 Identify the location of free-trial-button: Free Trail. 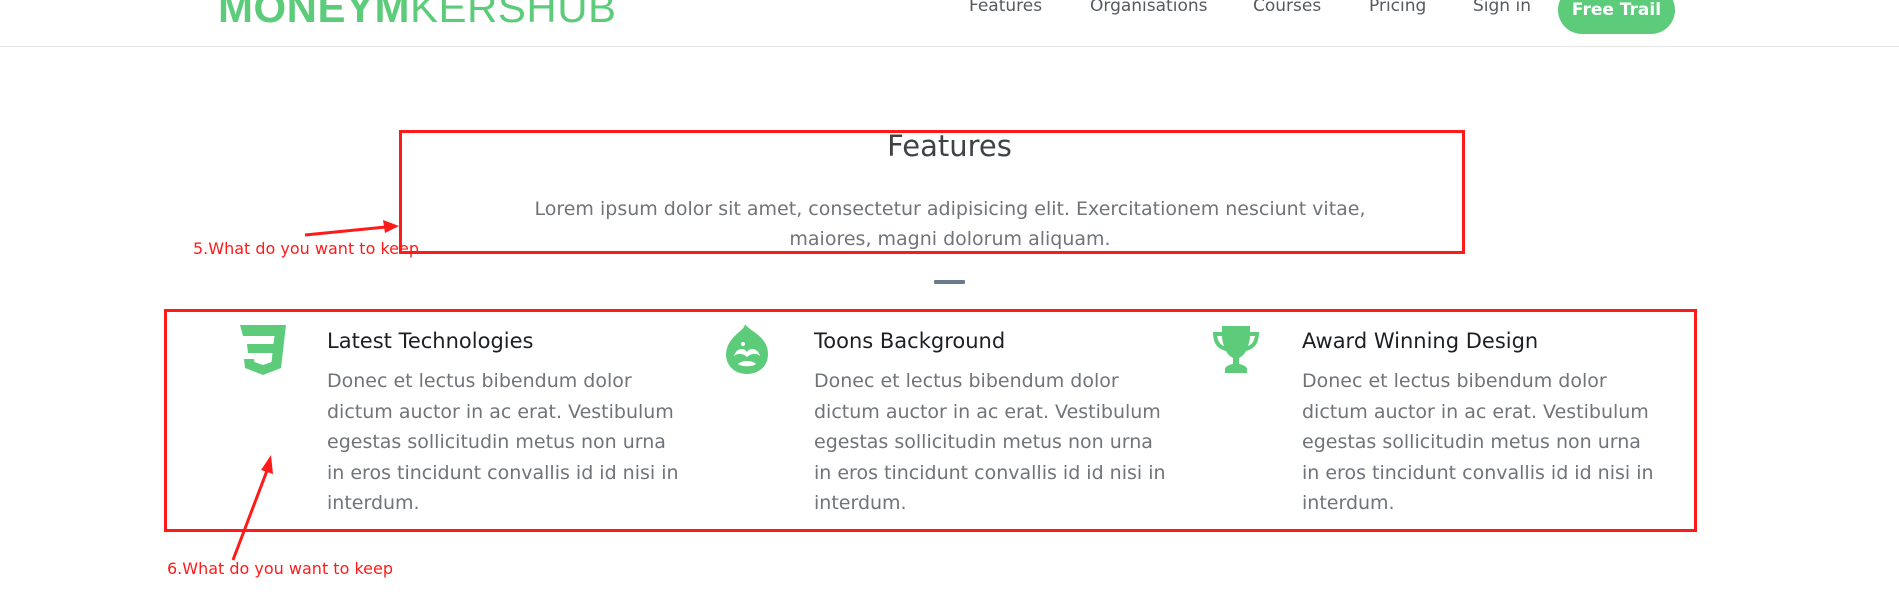
(1616, 17).